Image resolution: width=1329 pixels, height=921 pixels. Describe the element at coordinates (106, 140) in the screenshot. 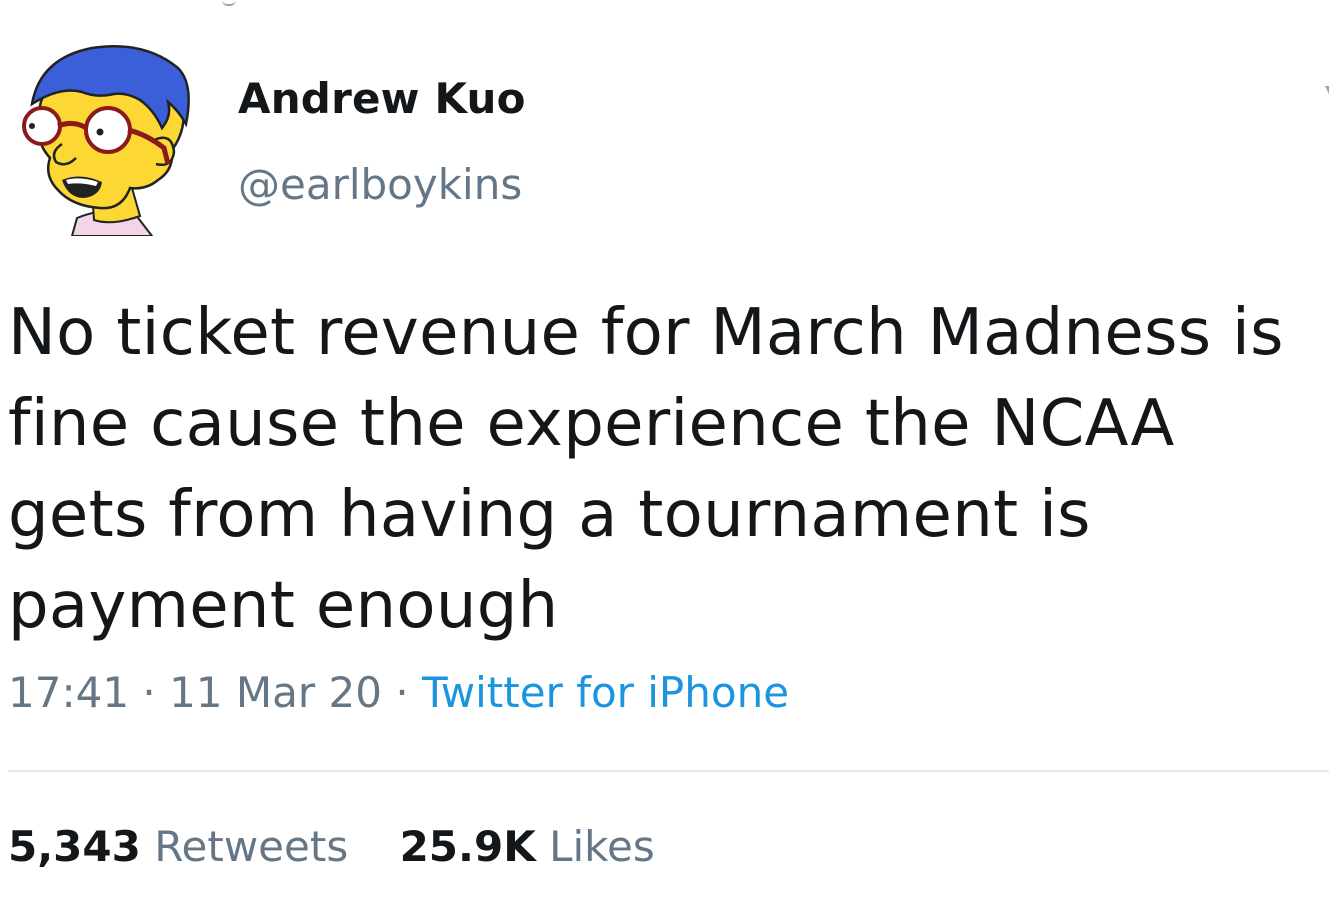

I see `cartoon-avatar-icon` at that location.